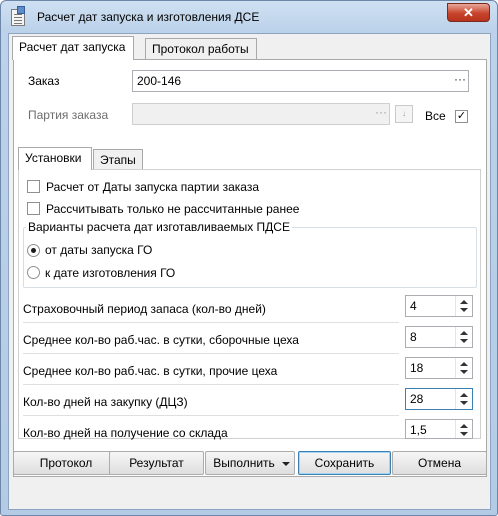 The height and width of the screenshot is (516, 498). What do you see at coordinates (404, 114) in the screenshot?
I see `batch-clear-button: ↓` at bounding box center [404, 114].